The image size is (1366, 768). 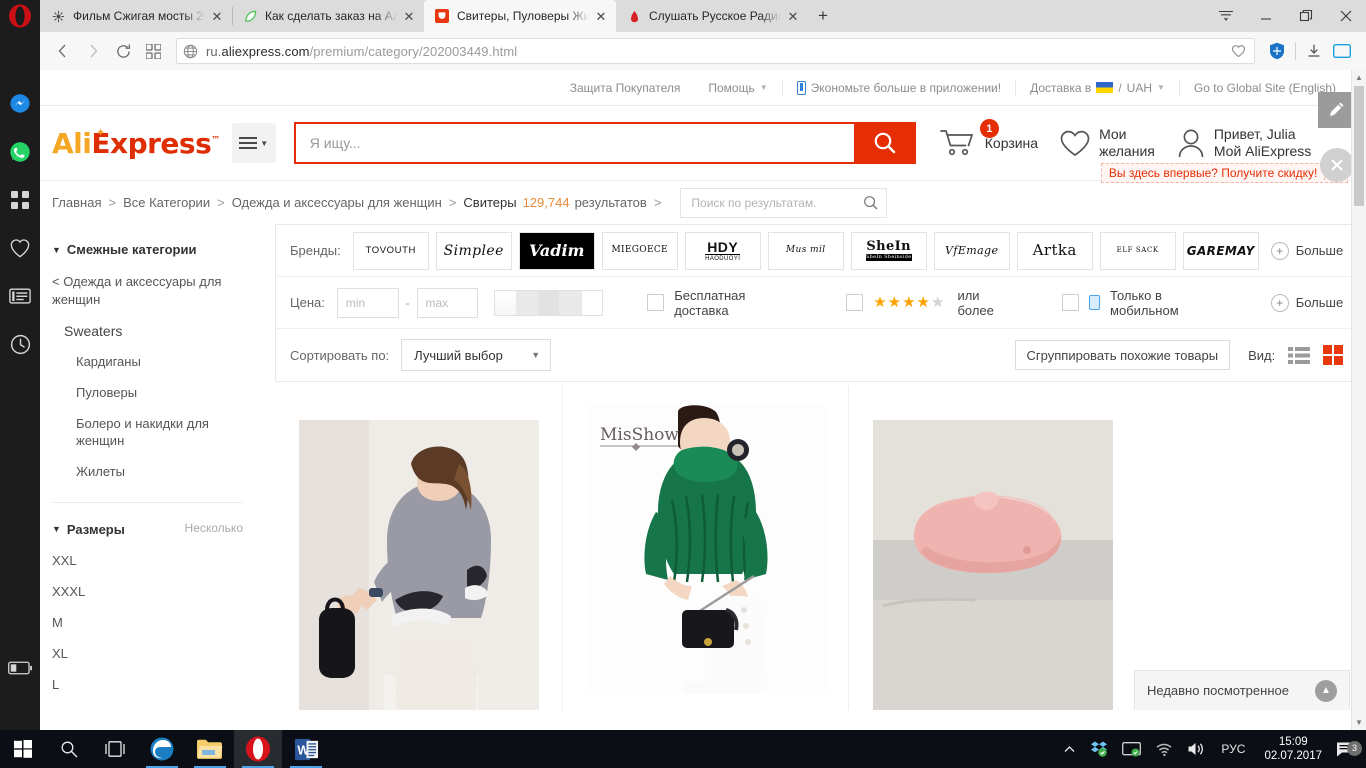 I want to click on display-icon, so click(x=1131, y=749).